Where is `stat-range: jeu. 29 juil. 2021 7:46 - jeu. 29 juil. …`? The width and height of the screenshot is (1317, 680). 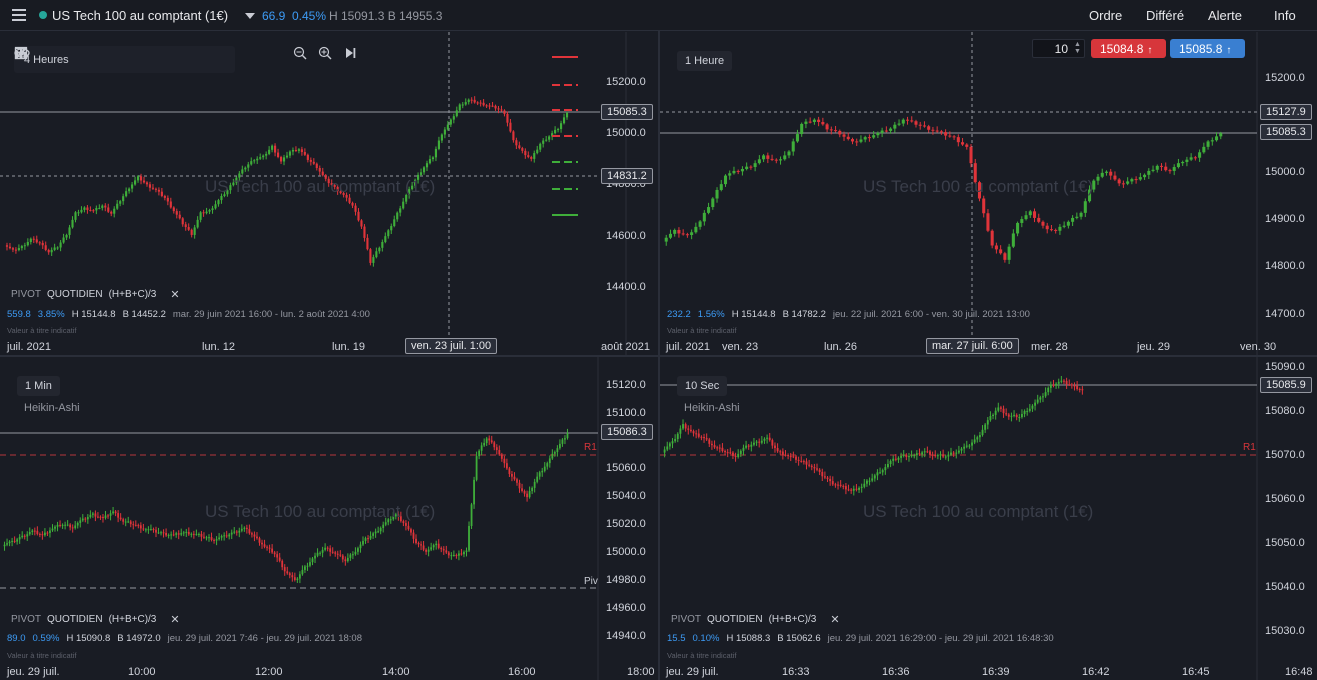 stat-range: jeu. 29 juil. 2021 7:46 - jeu. 29 juil. … is located at coordinates (264, 638).